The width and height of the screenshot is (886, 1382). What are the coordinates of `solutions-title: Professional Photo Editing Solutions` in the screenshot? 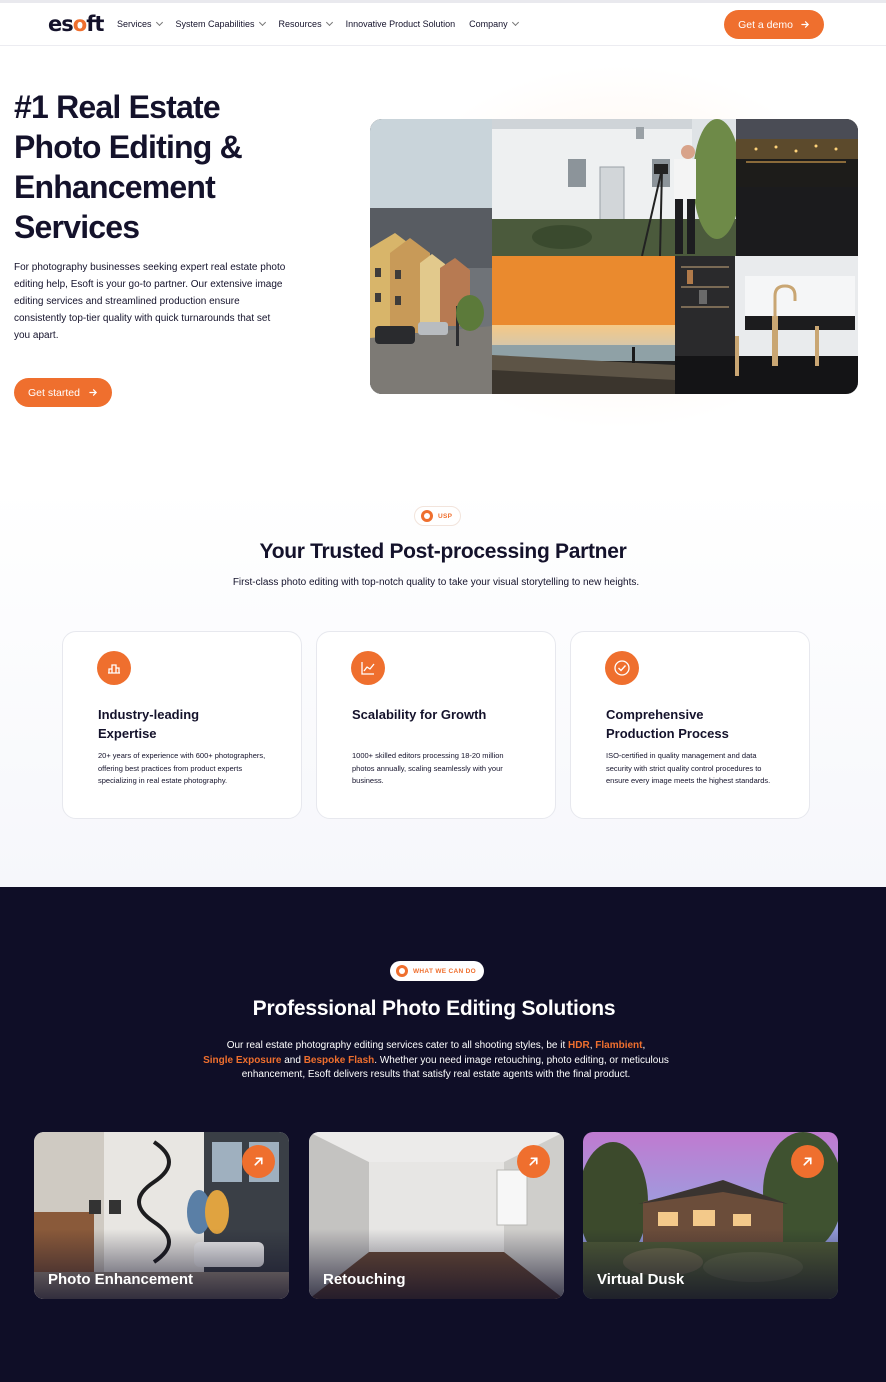 It's located at (434, 1008).